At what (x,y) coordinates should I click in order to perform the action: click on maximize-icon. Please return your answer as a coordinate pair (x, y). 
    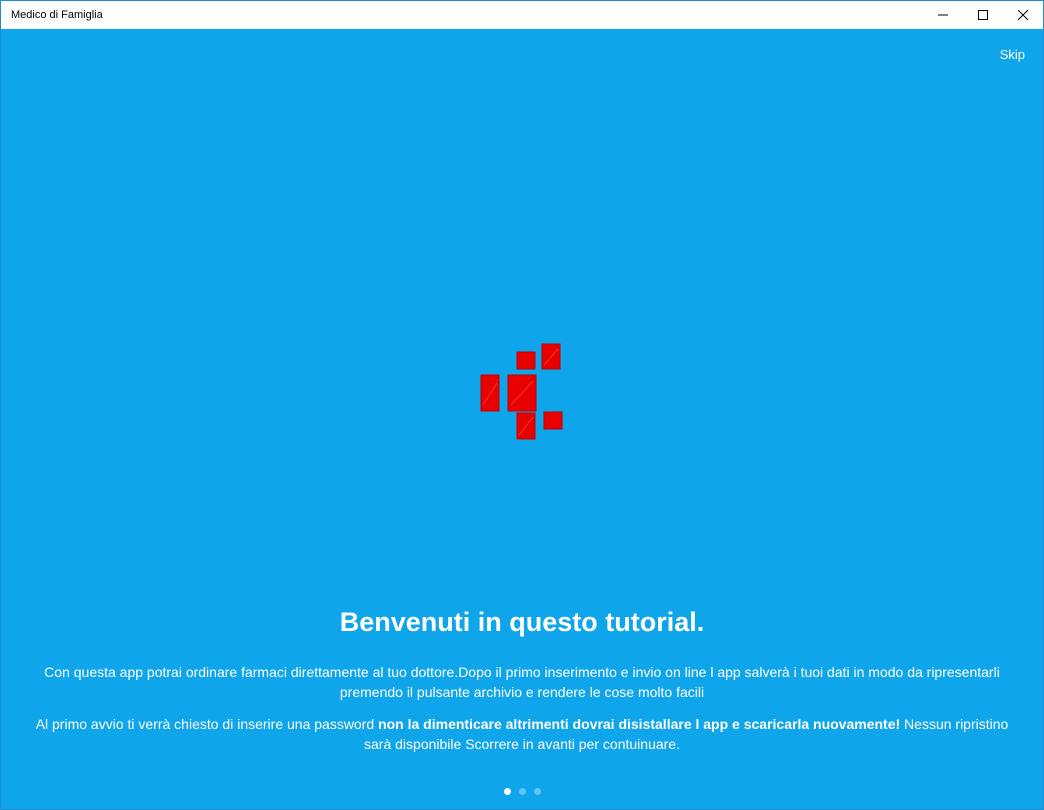
    Looking at the image, I should click on (983, 15).